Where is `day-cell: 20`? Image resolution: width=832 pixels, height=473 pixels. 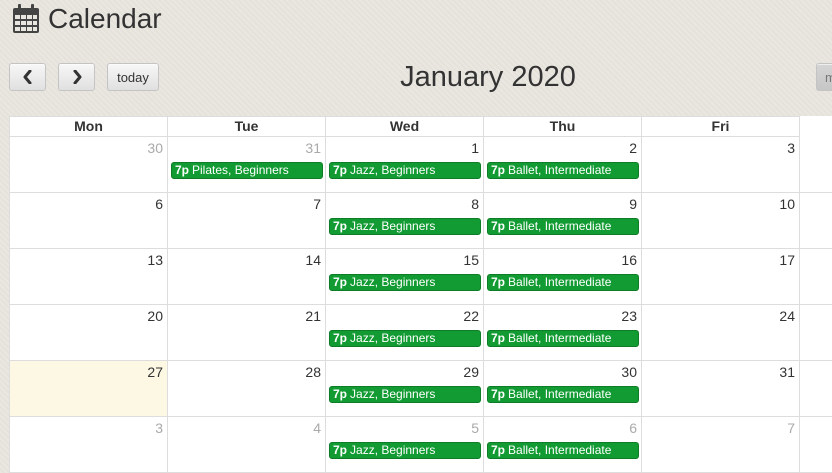
day-cell: 20 is located at coordinates (89, 332).